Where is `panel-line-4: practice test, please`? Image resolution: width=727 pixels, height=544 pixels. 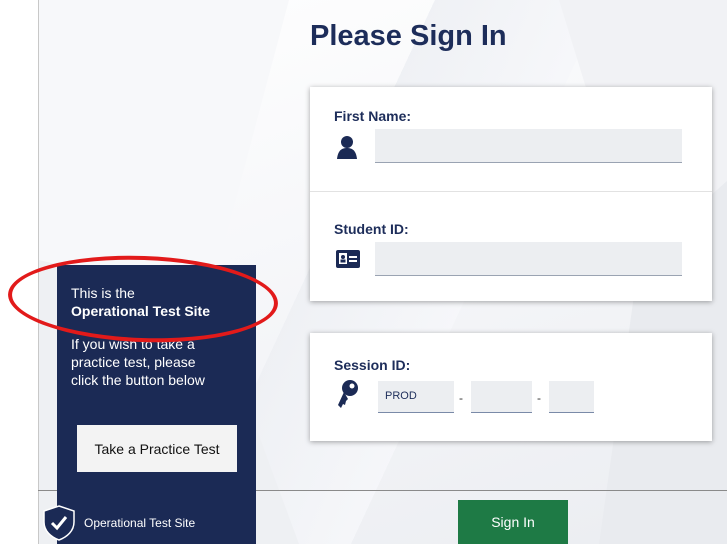
panel-line-4: practice test, please is located at coordinates (133, 362).